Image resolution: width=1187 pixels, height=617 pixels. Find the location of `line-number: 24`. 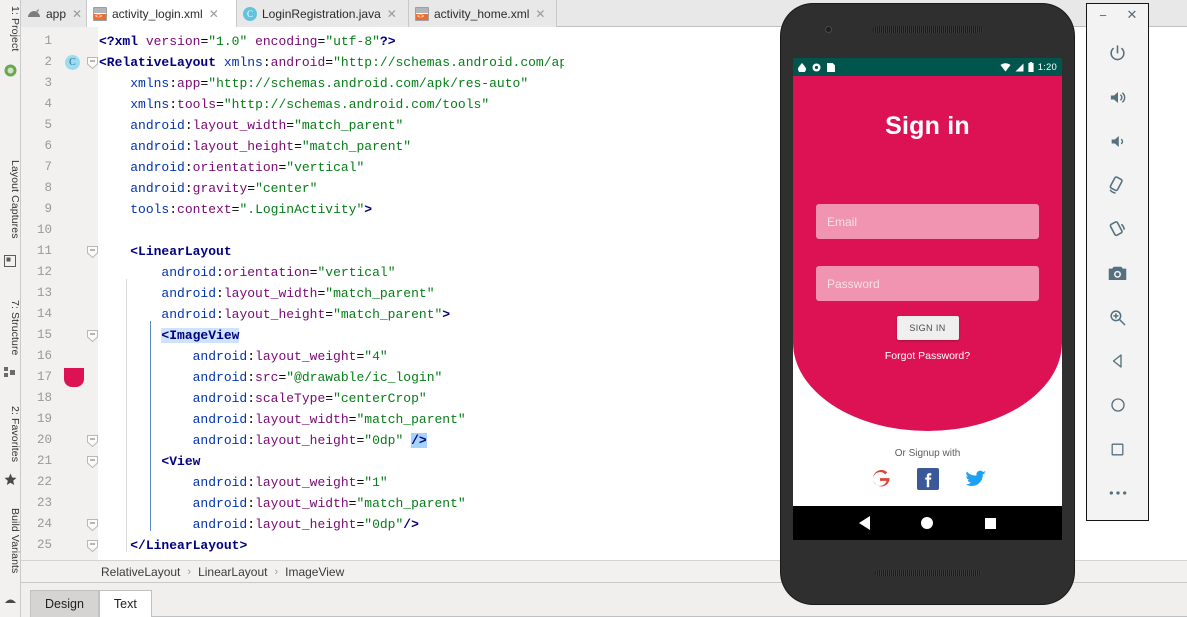

line-number: 24 is located at coordinates (44, 524).